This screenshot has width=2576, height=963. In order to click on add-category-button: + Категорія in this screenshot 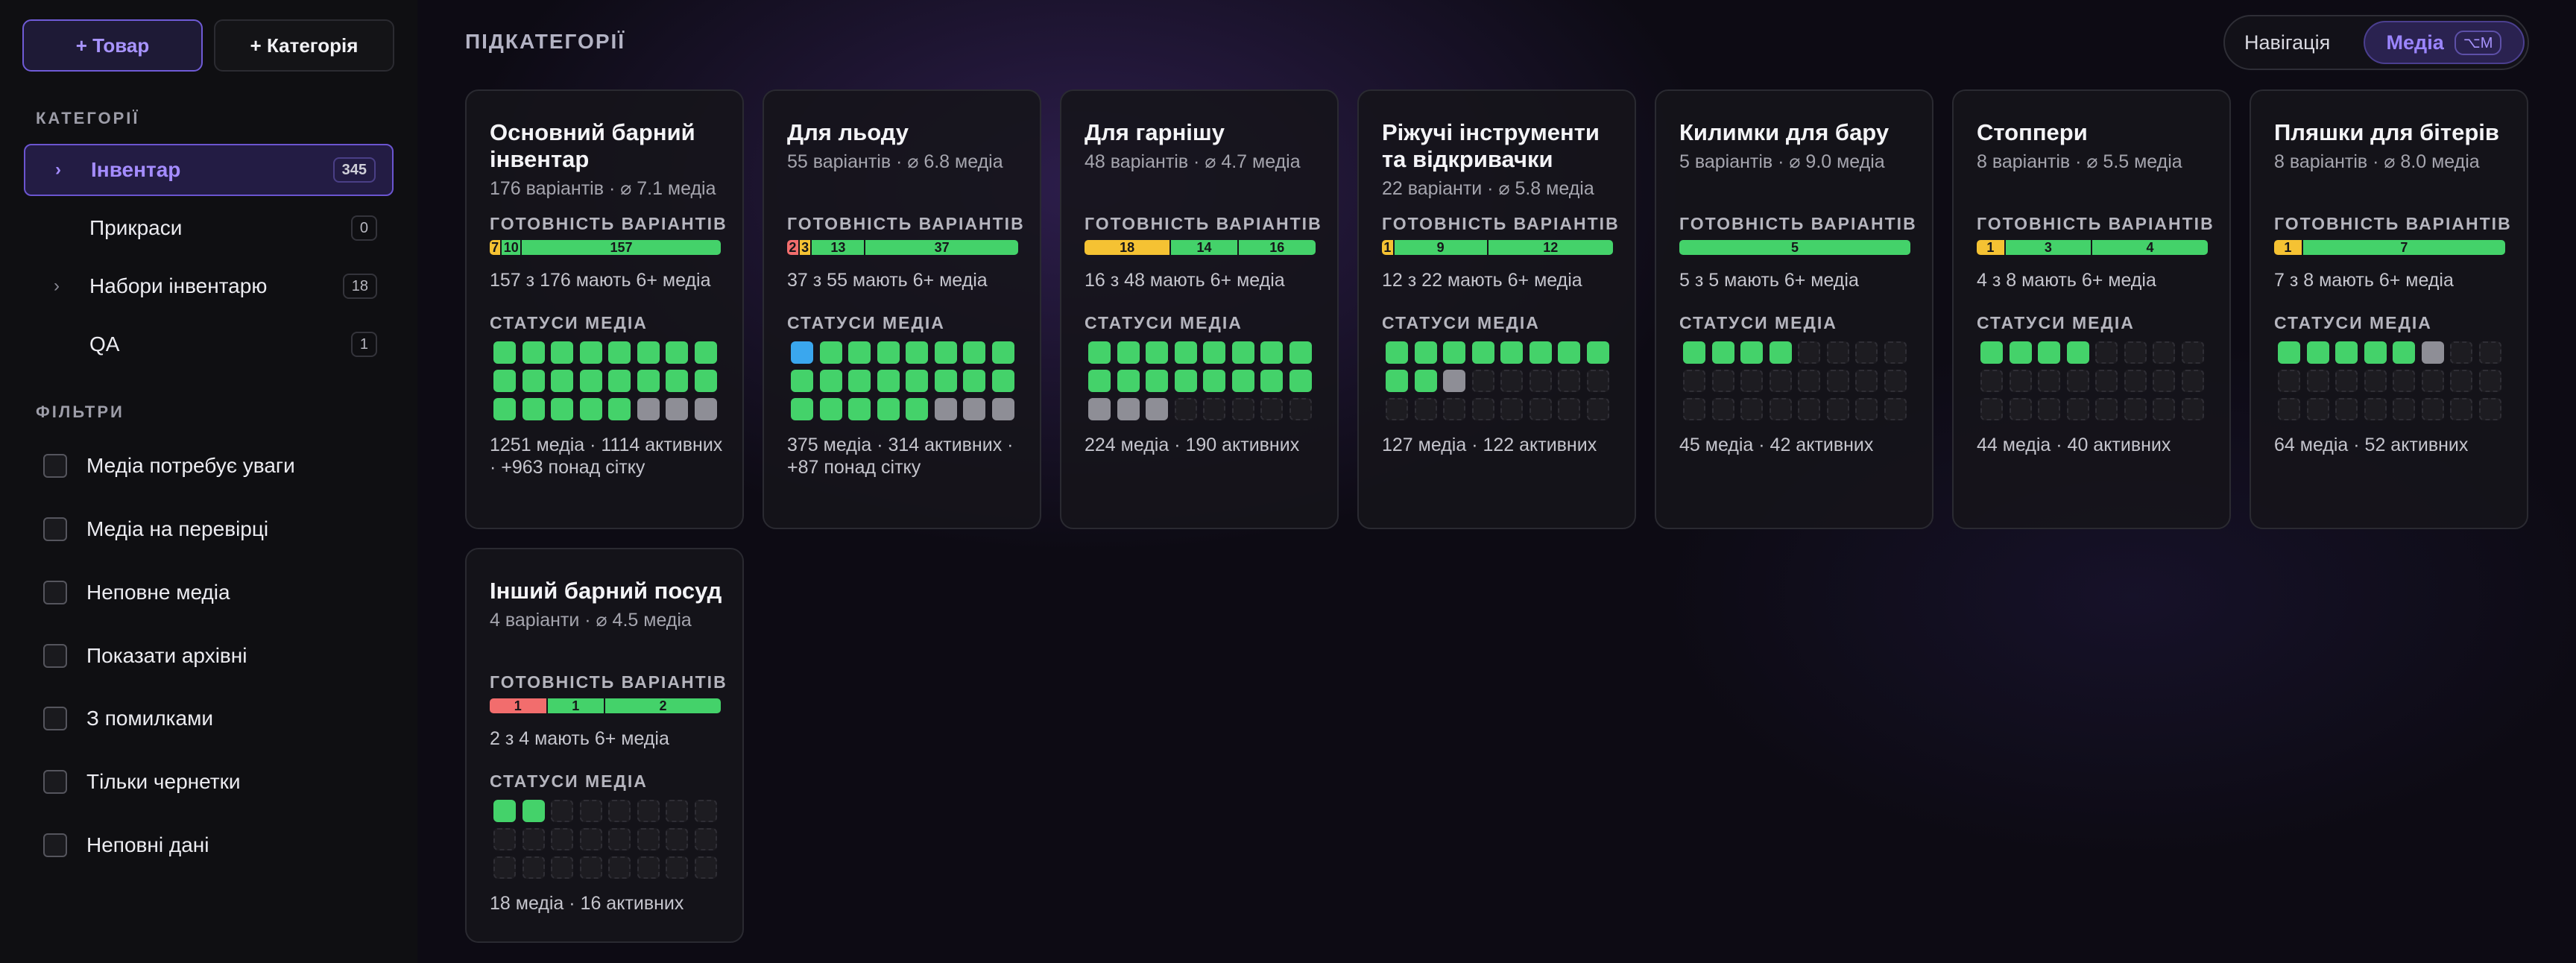, I will do `click(304, 45)`.